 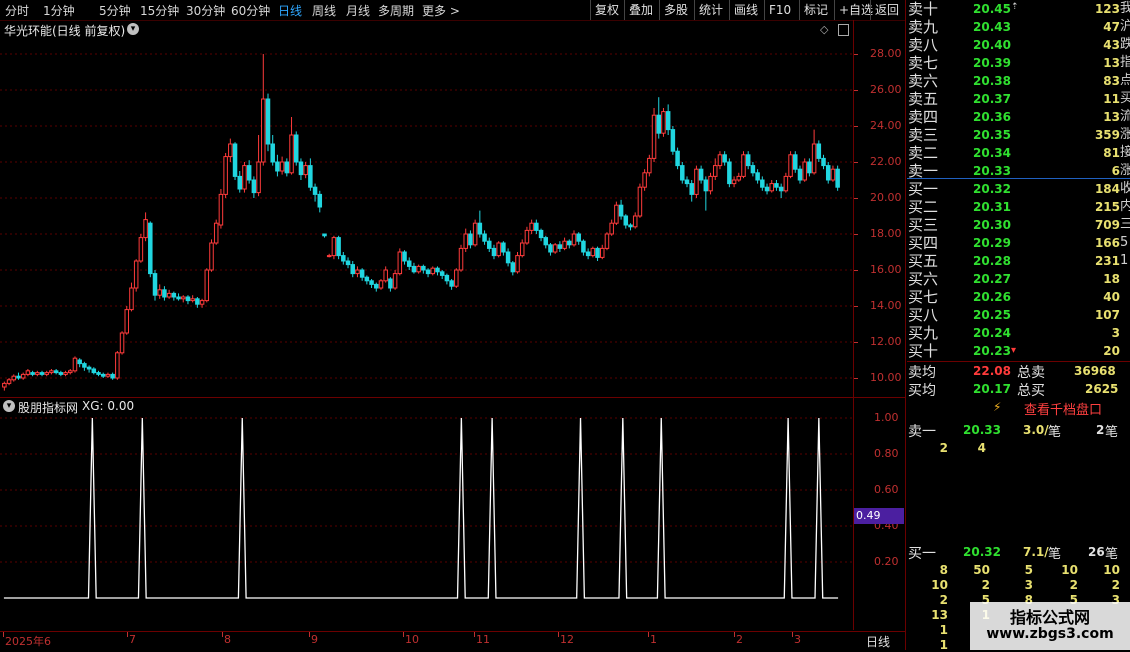 What do you see at coordinates (981, 448) in the screenshot?
I see `queue-ask-order: 4` at bounding box center [981, 448].